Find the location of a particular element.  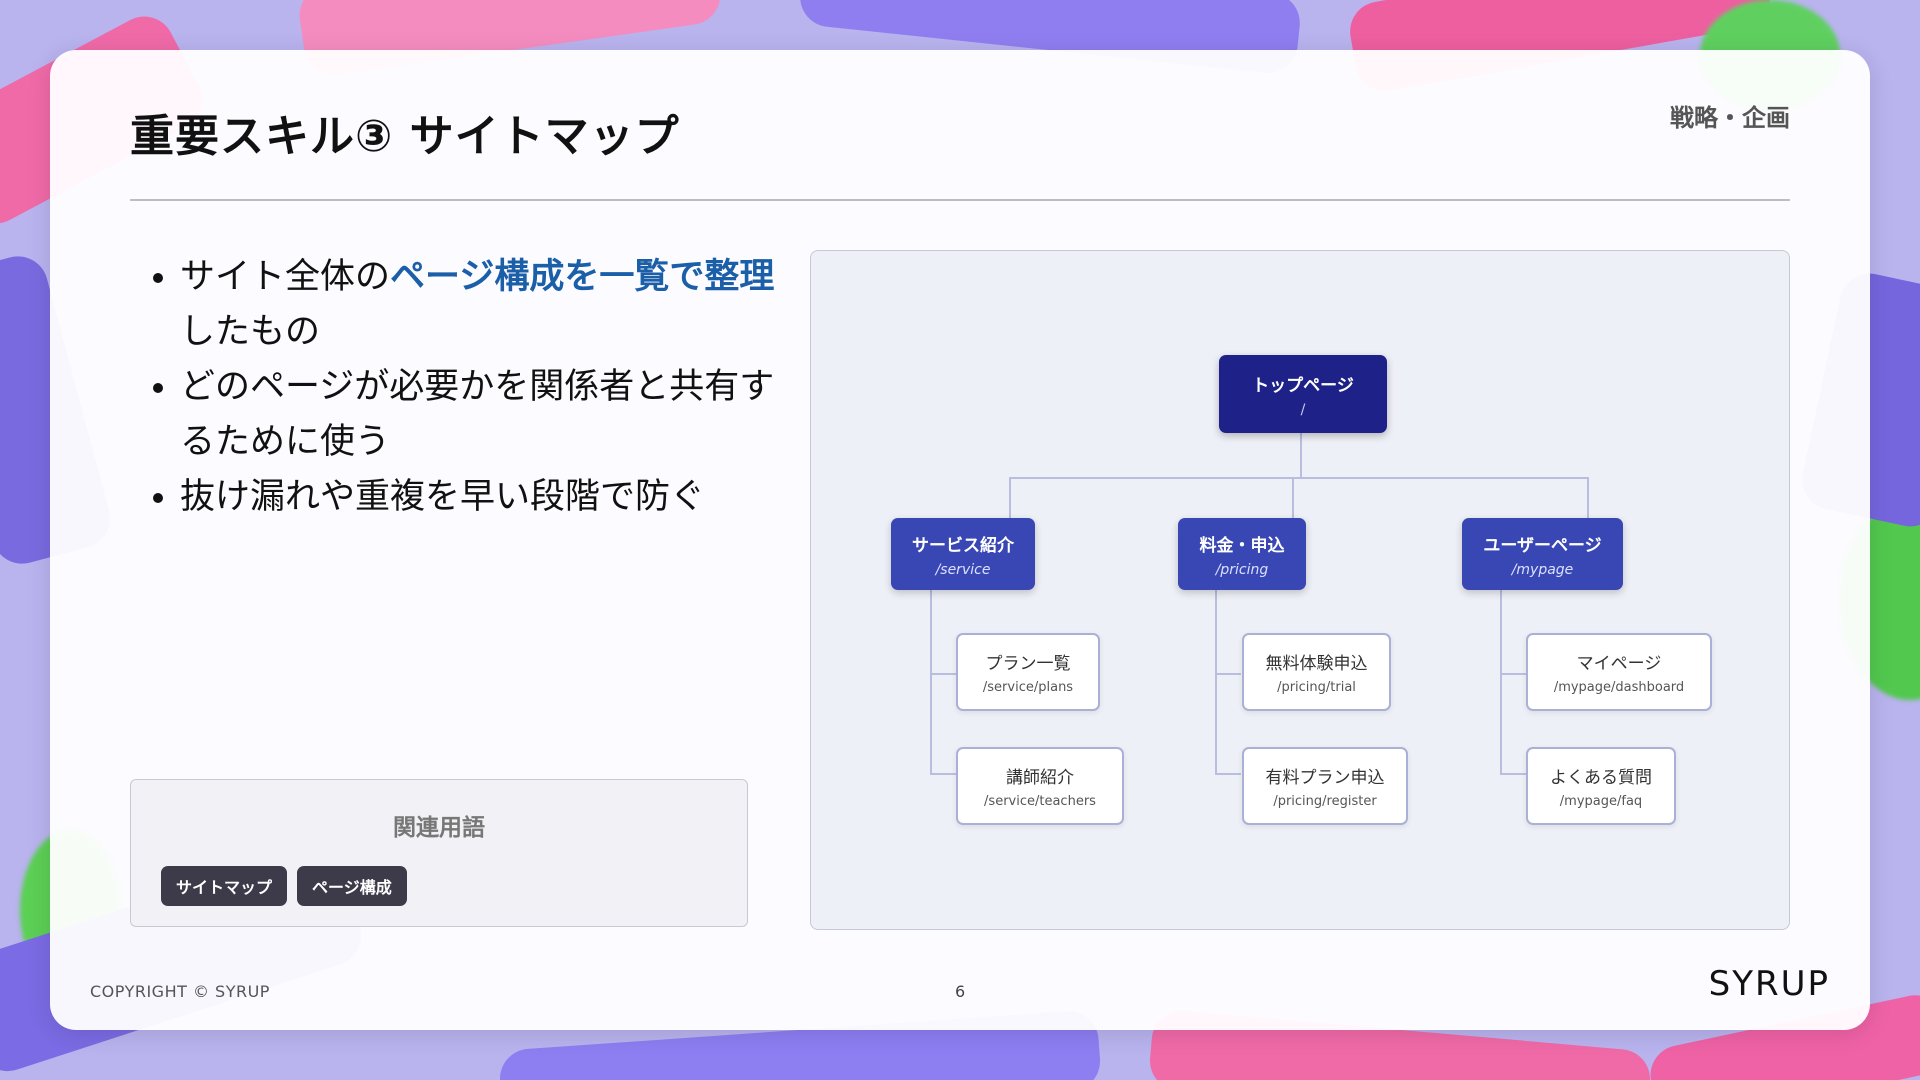

bullet-highlight: ページ構成を一覧で整理 is located at coordinates (582, 277).